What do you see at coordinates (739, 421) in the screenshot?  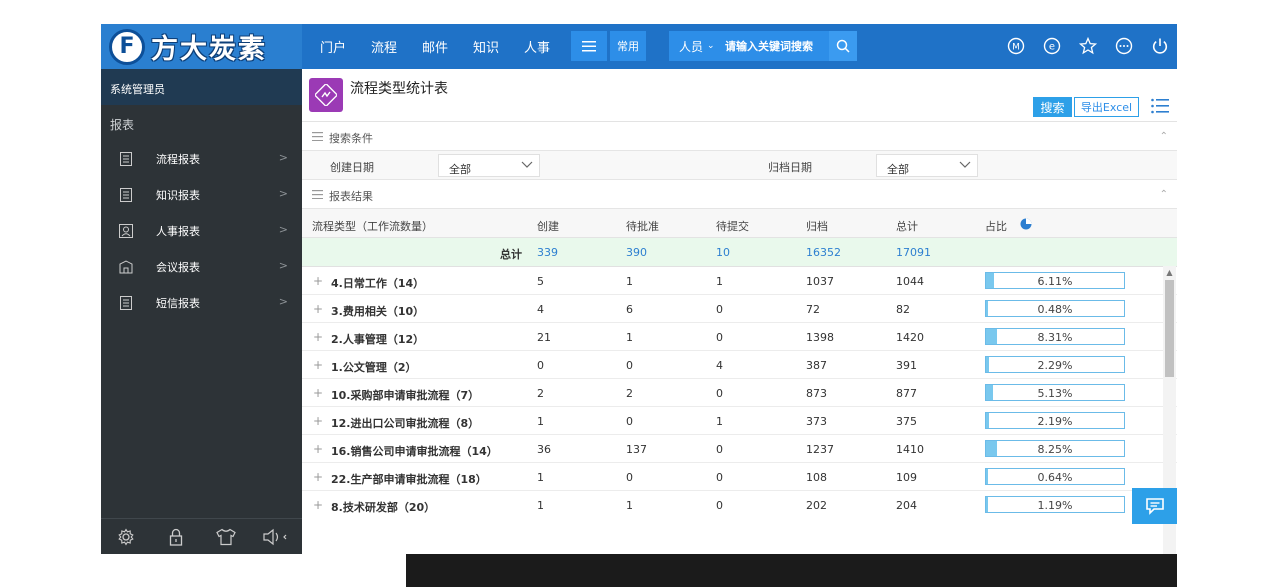 I see `table-row: +12.进出口公司审批流程（8） 1 0 1 373 375 2.19%` at bounding box center [739, 421].